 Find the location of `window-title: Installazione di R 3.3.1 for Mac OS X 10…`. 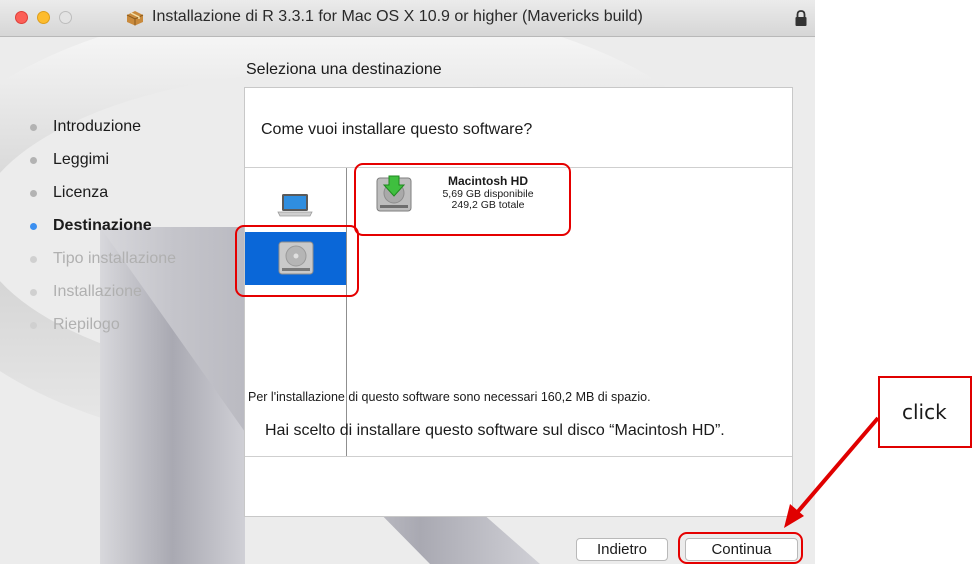

window-title: Installazione di R 3.3.1 for Mac OS X 10… is located at coordinates (397, 16).